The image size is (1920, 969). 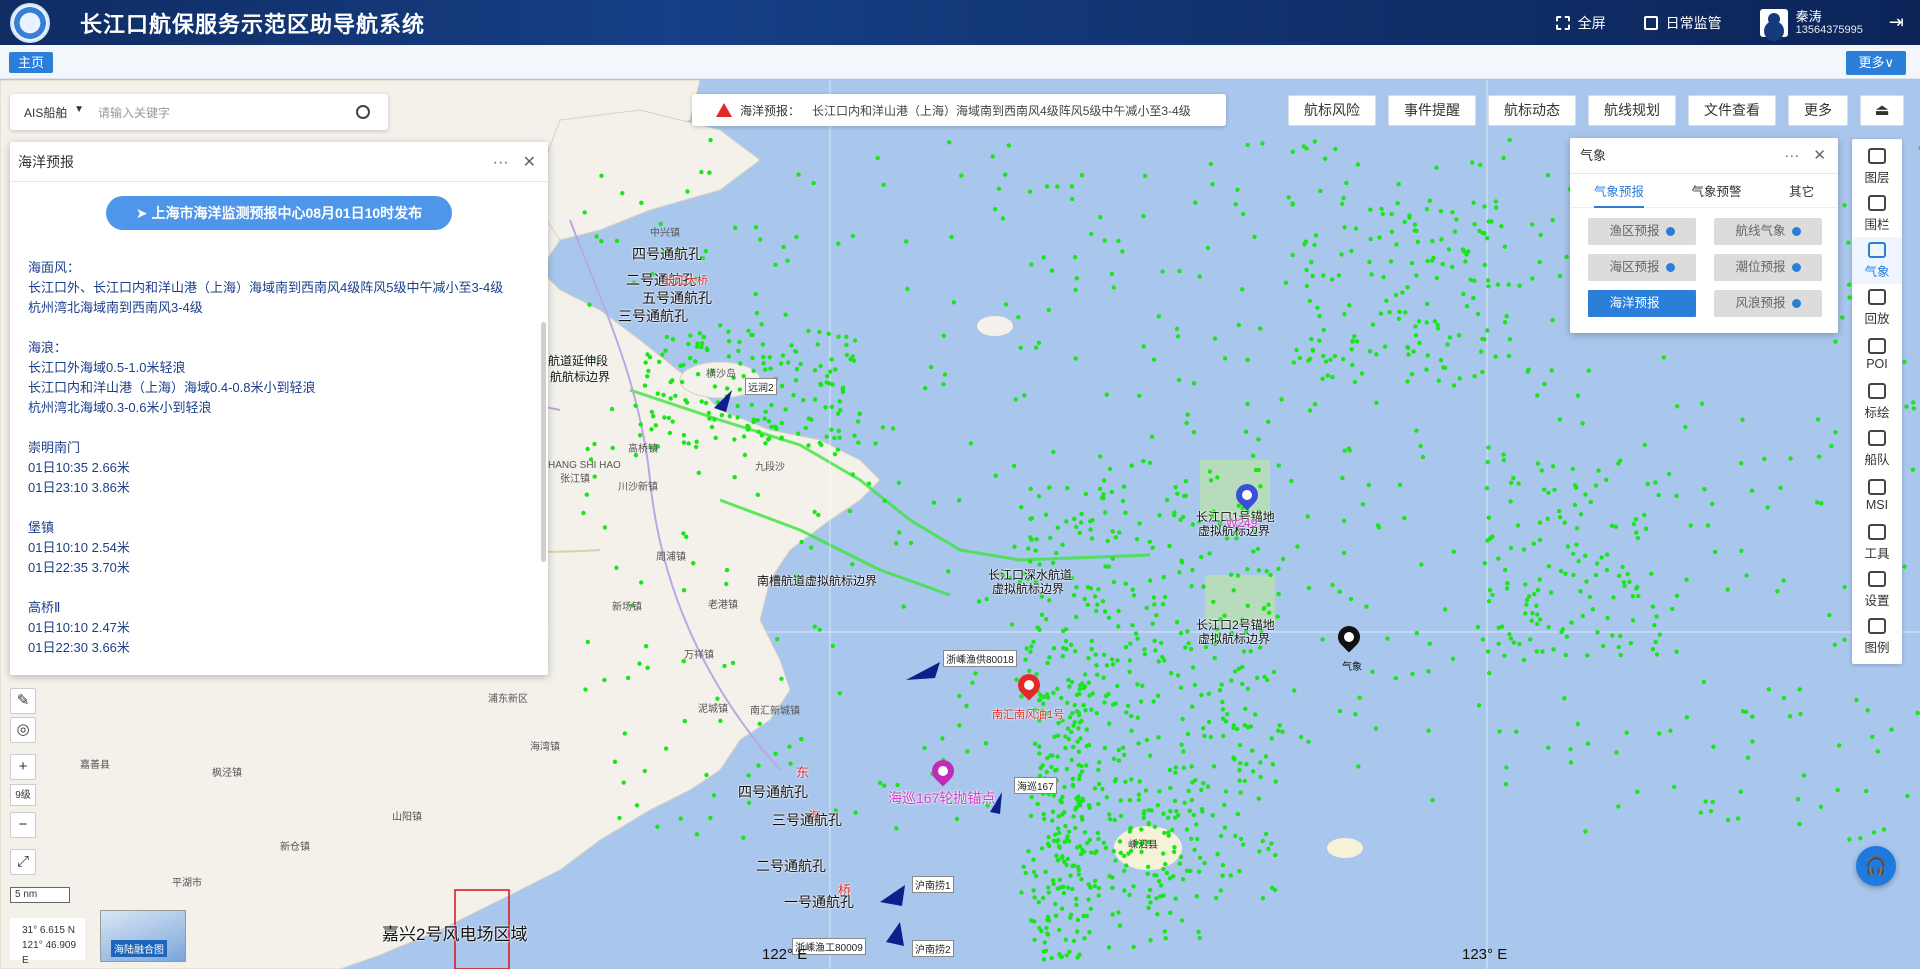 I want to click on daily-monitor-button: 日常监管, so click(x=1682, y=23).